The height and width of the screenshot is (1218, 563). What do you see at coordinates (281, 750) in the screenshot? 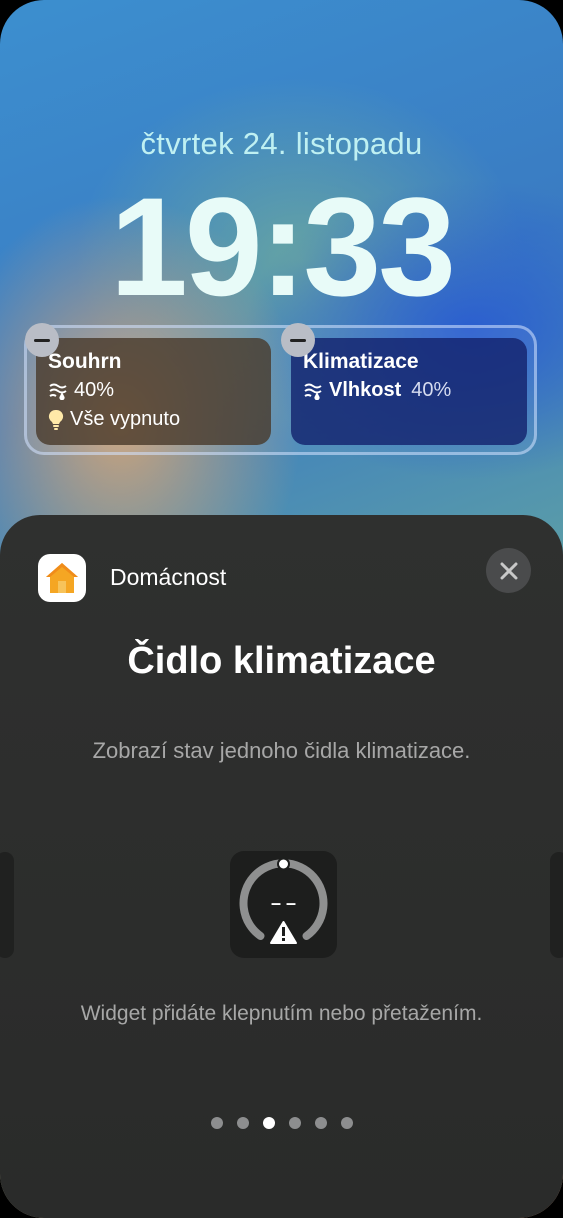
I see `widget-description: Zobrazí stav jednoho čidla klimatizace.` at bounding box center [281, 750].